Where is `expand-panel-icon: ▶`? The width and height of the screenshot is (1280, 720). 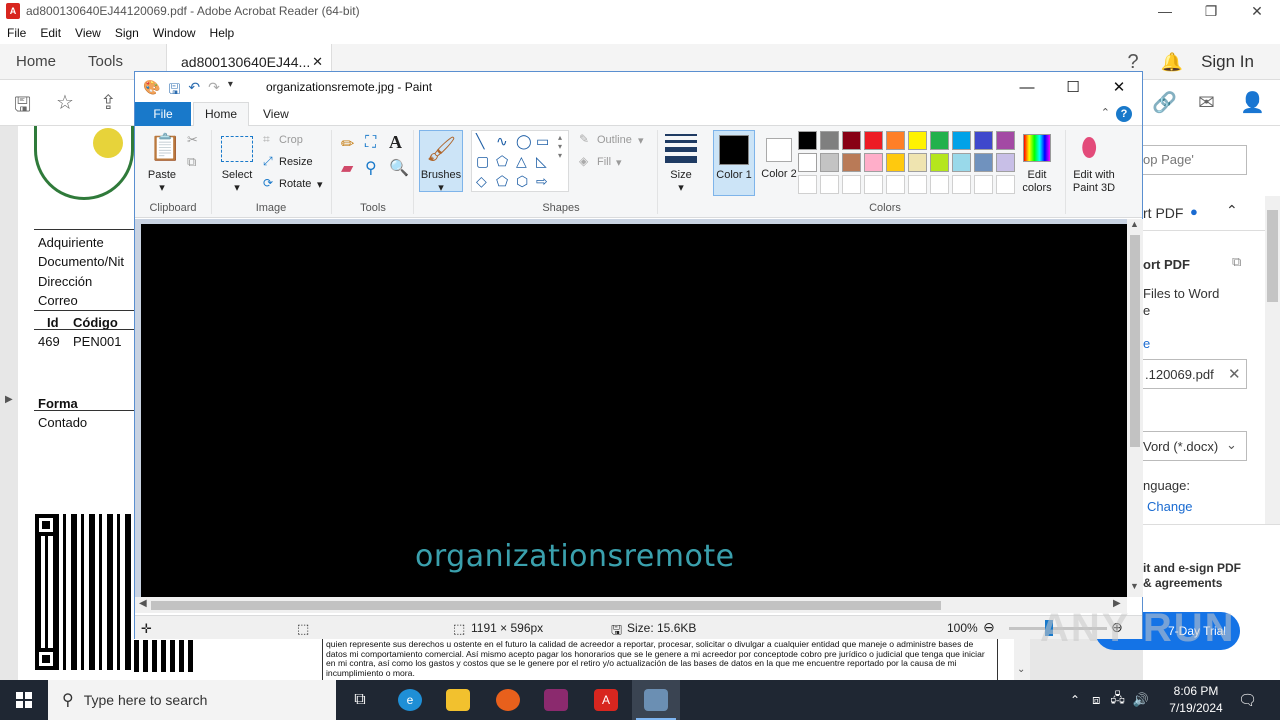
expand-panel-icon: ▶ is located at coordinates (9, 399).